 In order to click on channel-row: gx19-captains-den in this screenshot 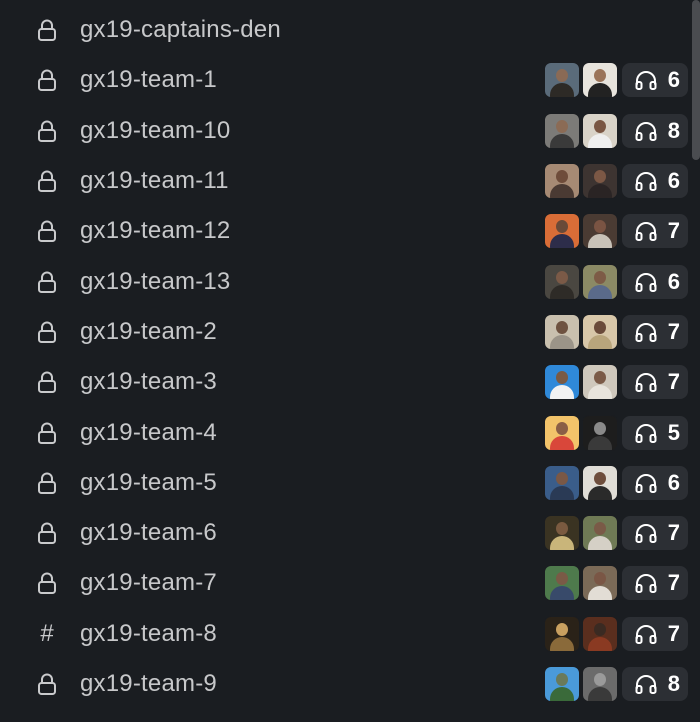, I will do `click(350, 30)`.